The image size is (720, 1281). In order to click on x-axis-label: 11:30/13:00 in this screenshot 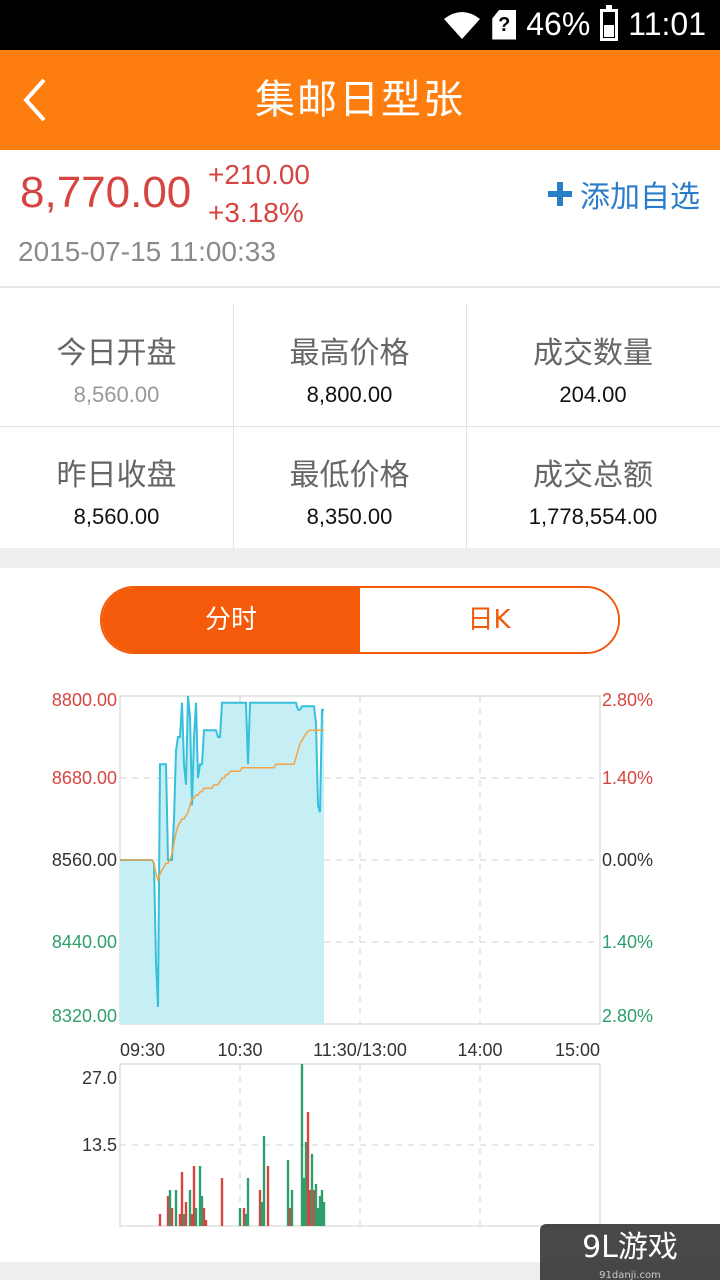, I will do `click(360, 1050)`.